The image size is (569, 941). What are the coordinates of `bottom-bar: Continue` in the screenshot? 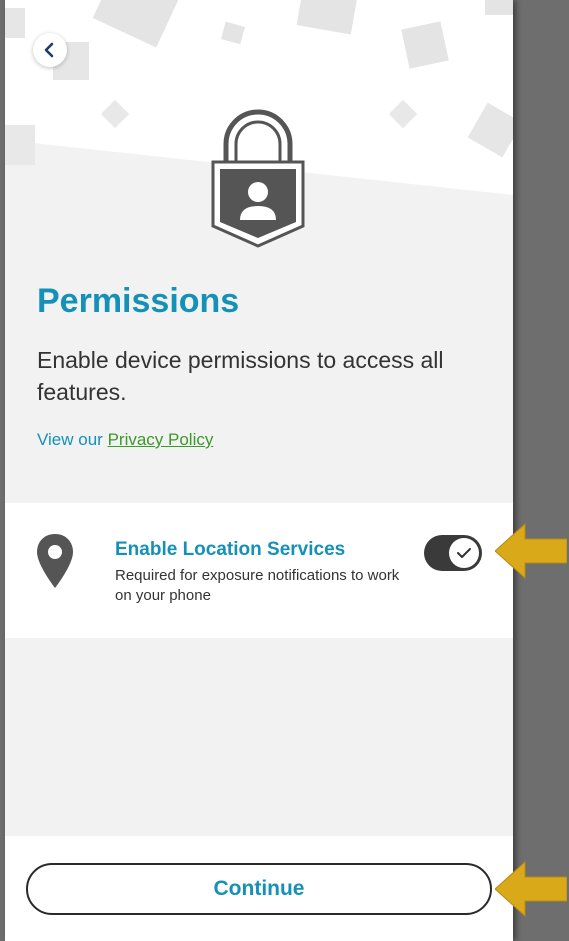 It's located at (259, 888).